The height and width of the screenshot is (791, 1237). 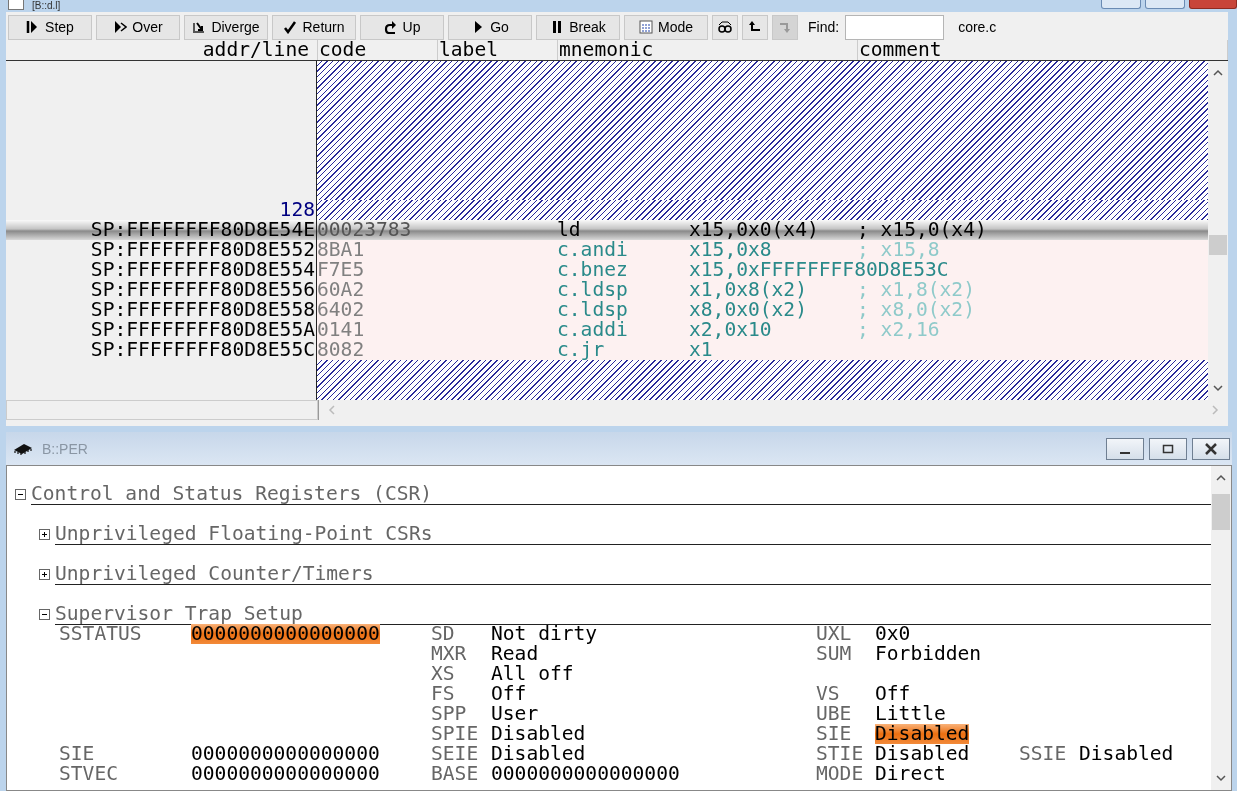 I want to click on operands: x15,0x8, so click(x=730, y=249).